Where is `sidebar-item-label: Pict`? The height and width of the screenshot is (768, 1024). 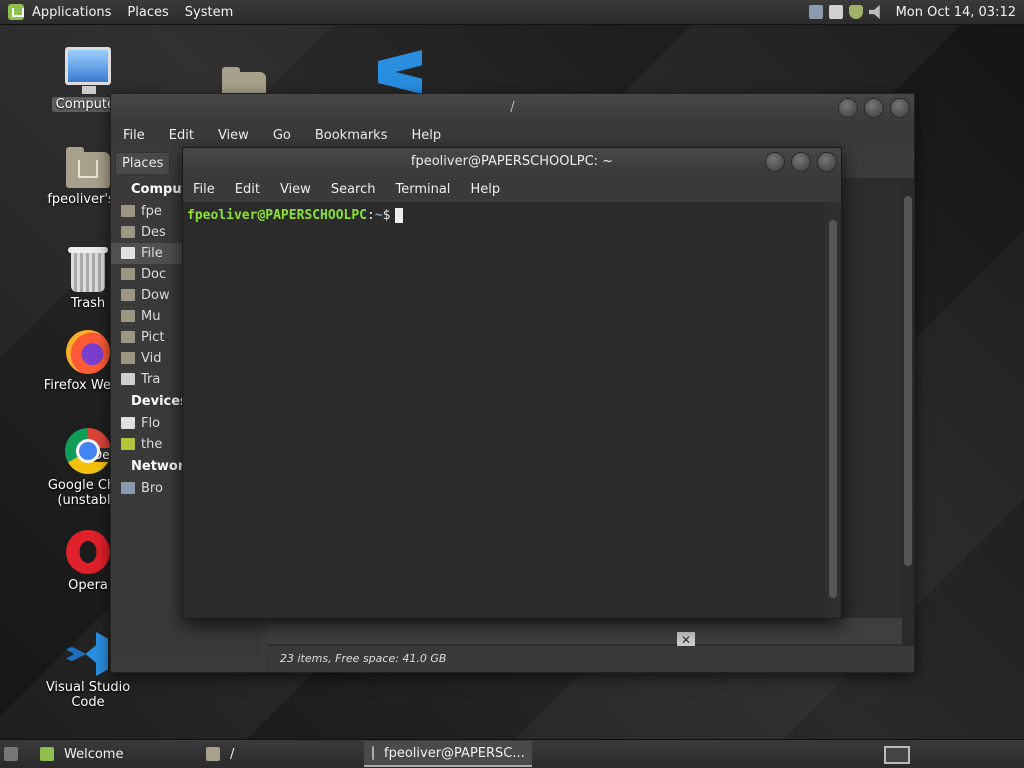
sidebar-item-label: Pict is located at coordinates (153, 337).